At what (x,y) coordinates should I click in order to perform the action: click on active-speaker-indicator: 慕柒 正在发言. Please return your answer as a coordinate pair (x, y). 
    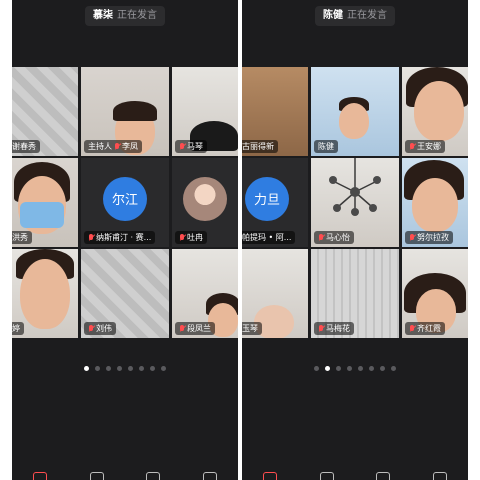
    Looking at the image, I should click on (125, 16).